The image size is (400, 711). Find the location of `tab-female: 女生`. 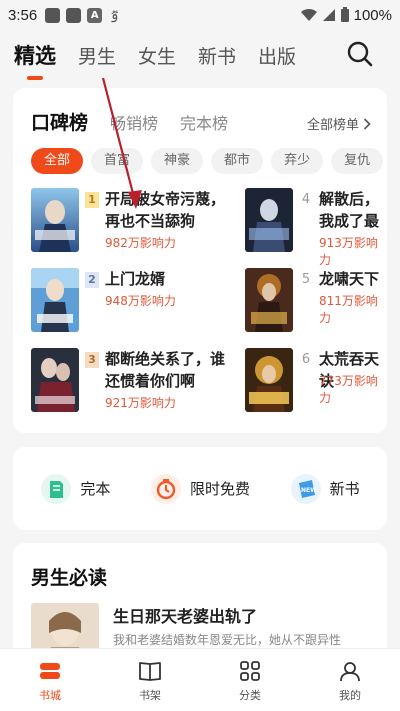

tab-female: 女生 is located at coordinates (157, 55).